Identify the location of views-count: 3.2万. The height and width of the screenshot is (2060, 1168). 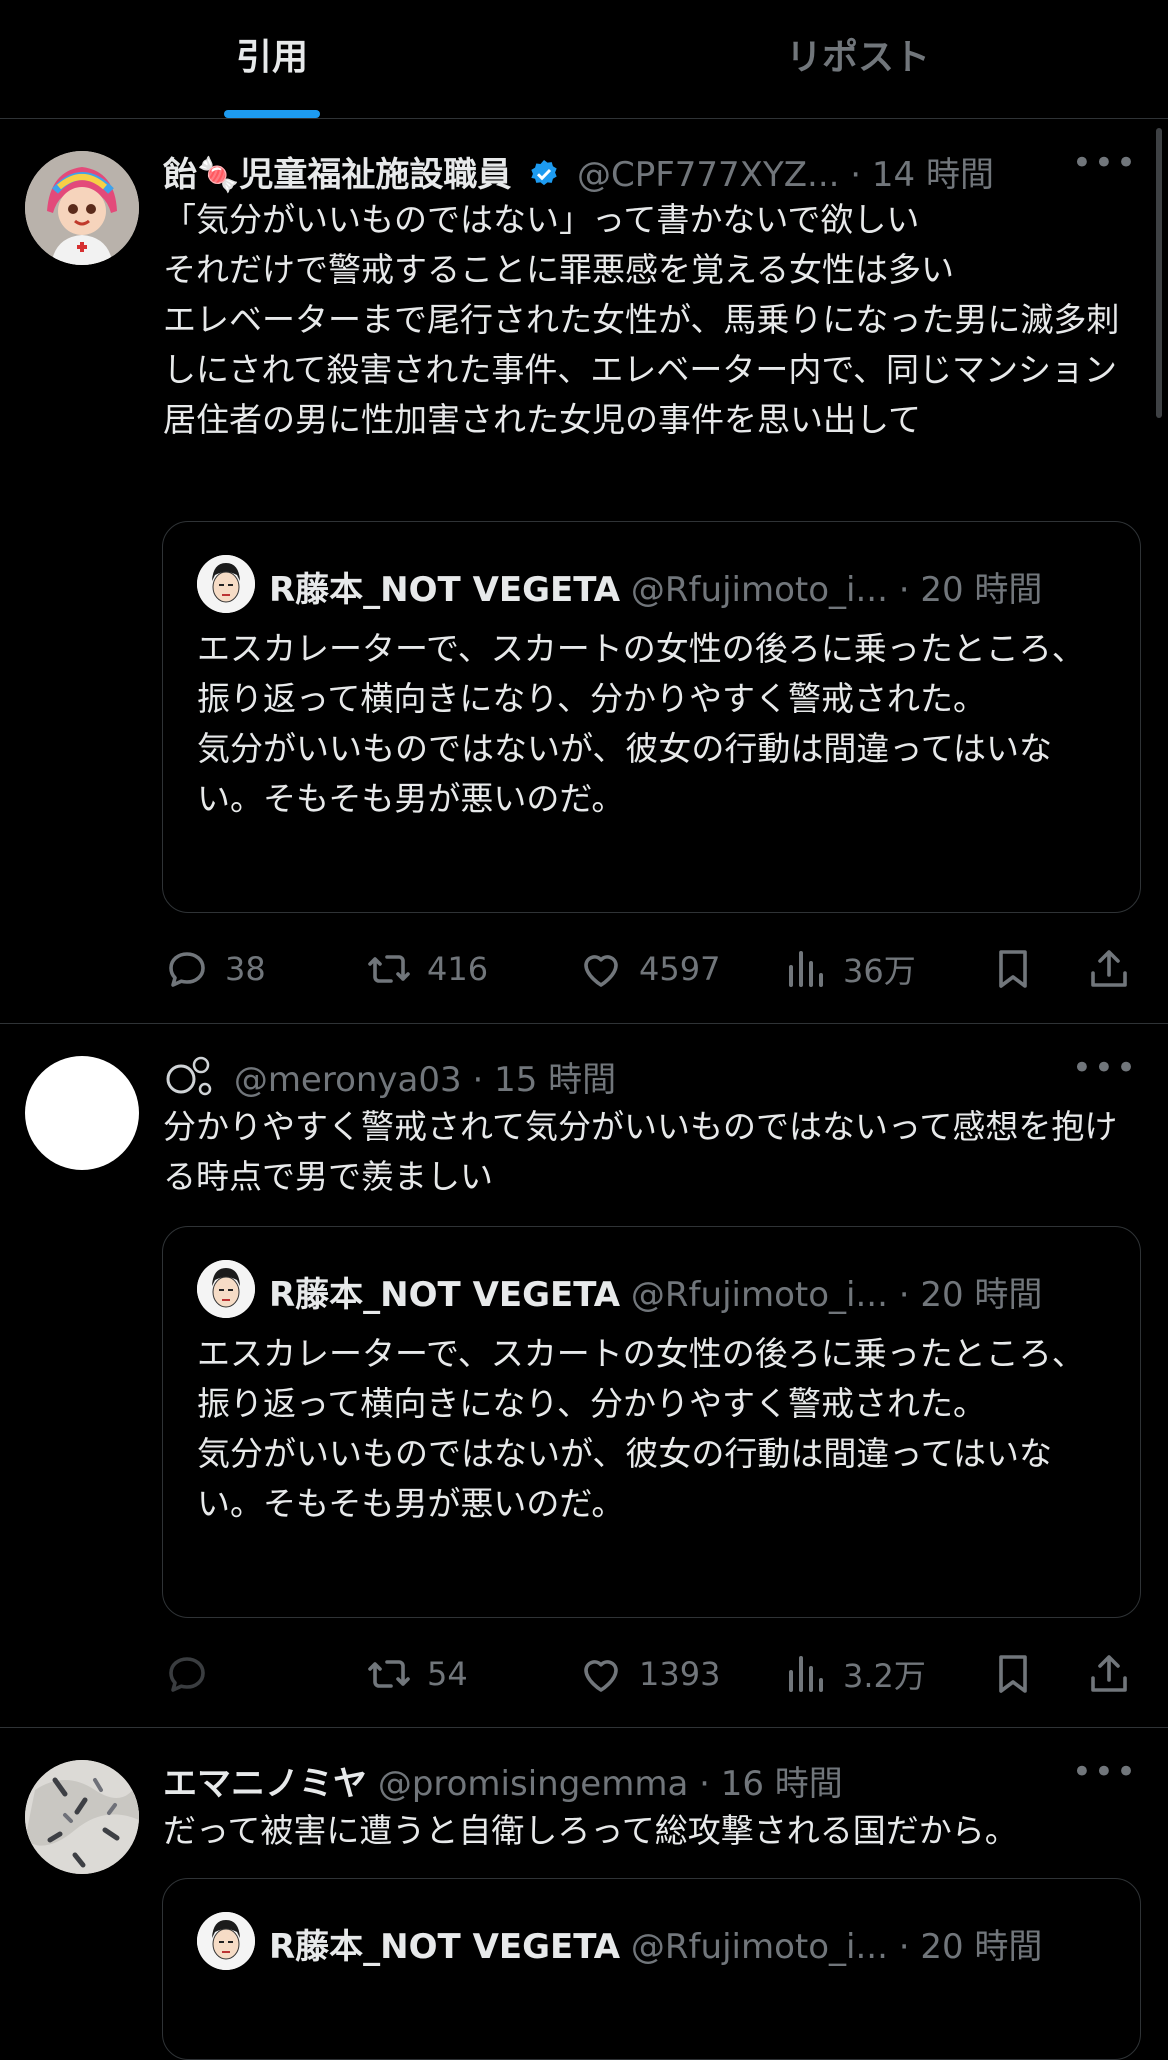
(884, 1676).